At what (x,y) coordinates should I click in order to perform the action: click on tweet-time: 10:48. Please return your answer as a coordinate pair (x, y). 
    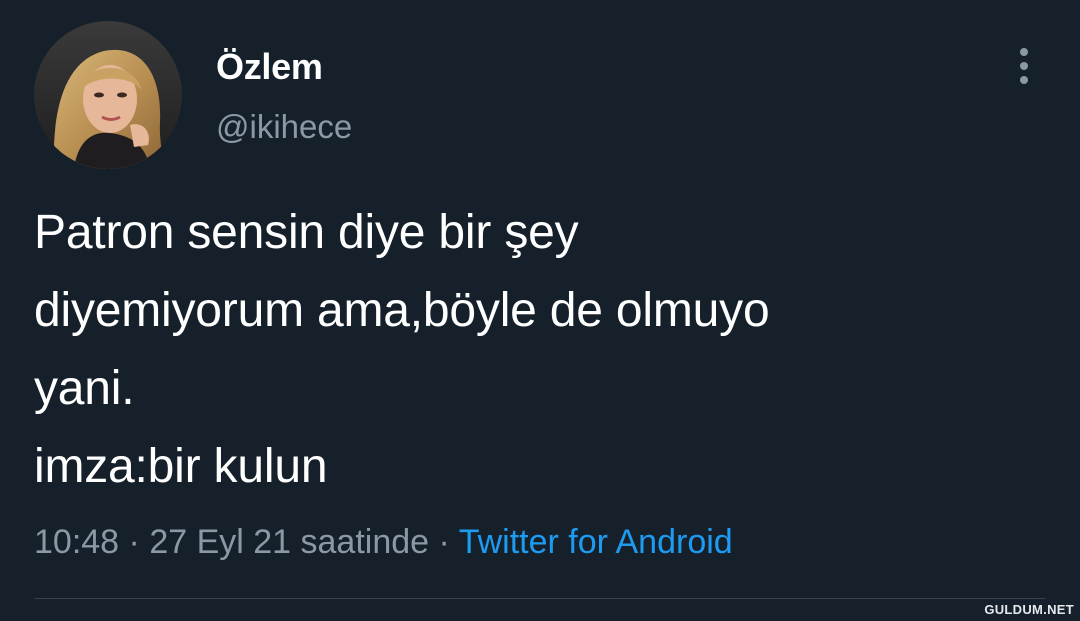
    Looking at the image, I should click on (76, 542).